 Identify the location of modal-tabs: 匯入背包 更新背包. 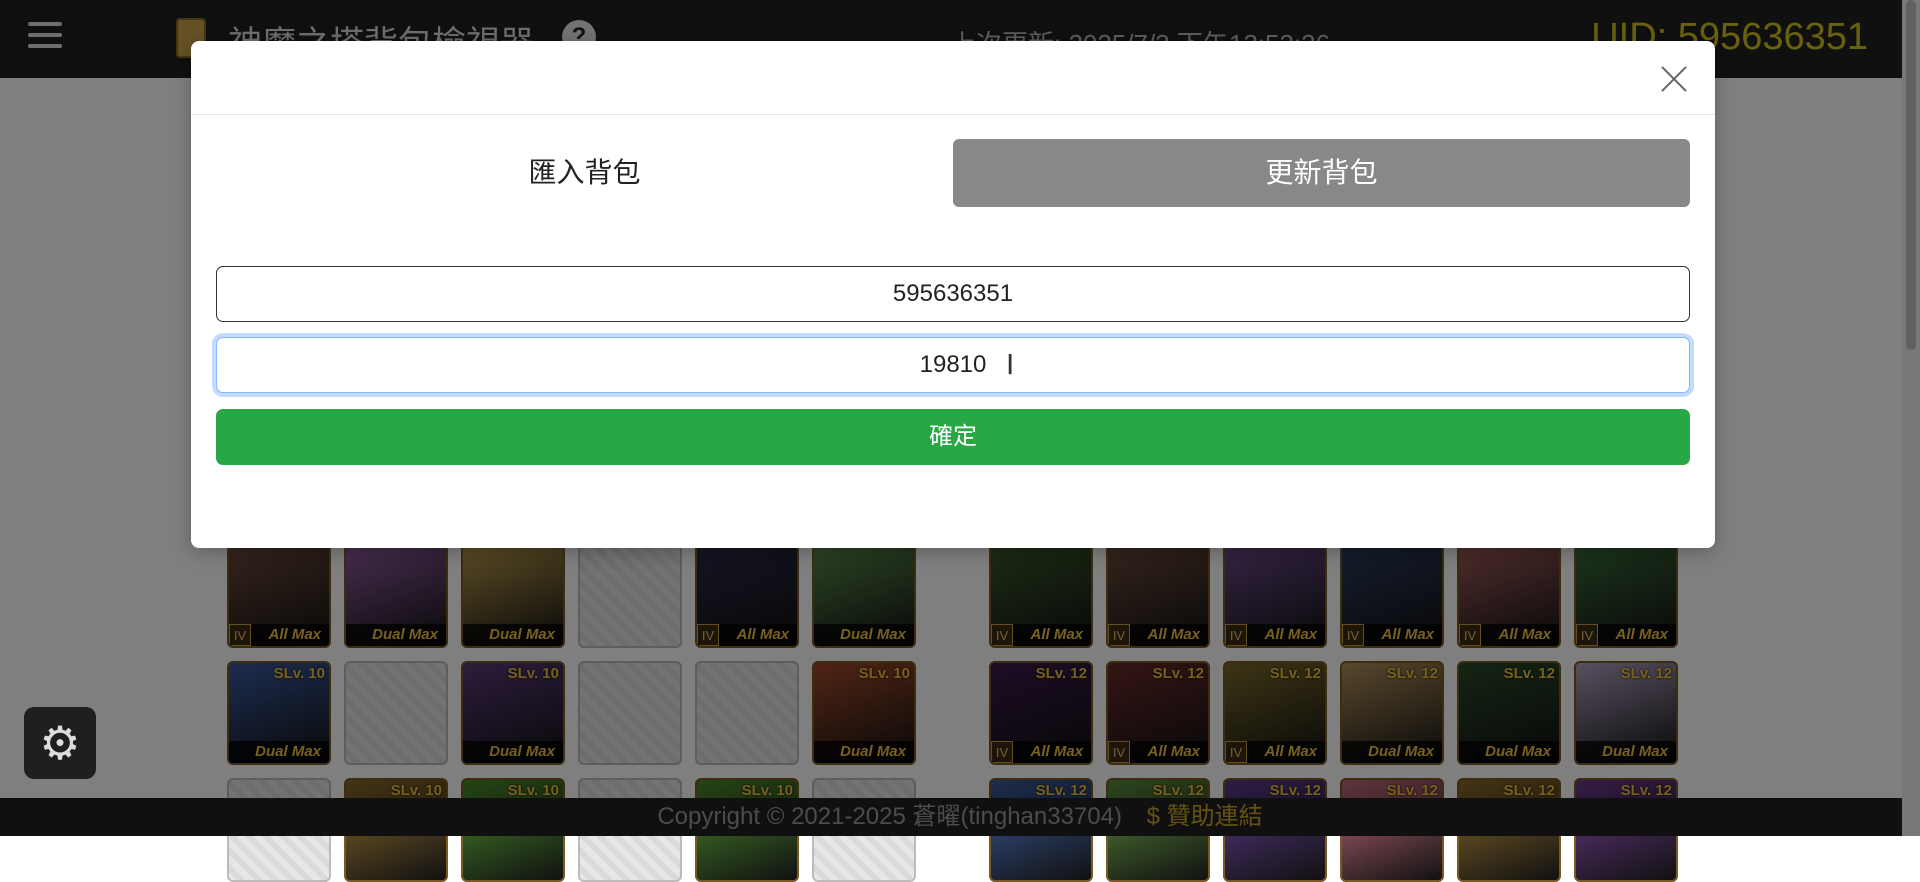
(953, 173).